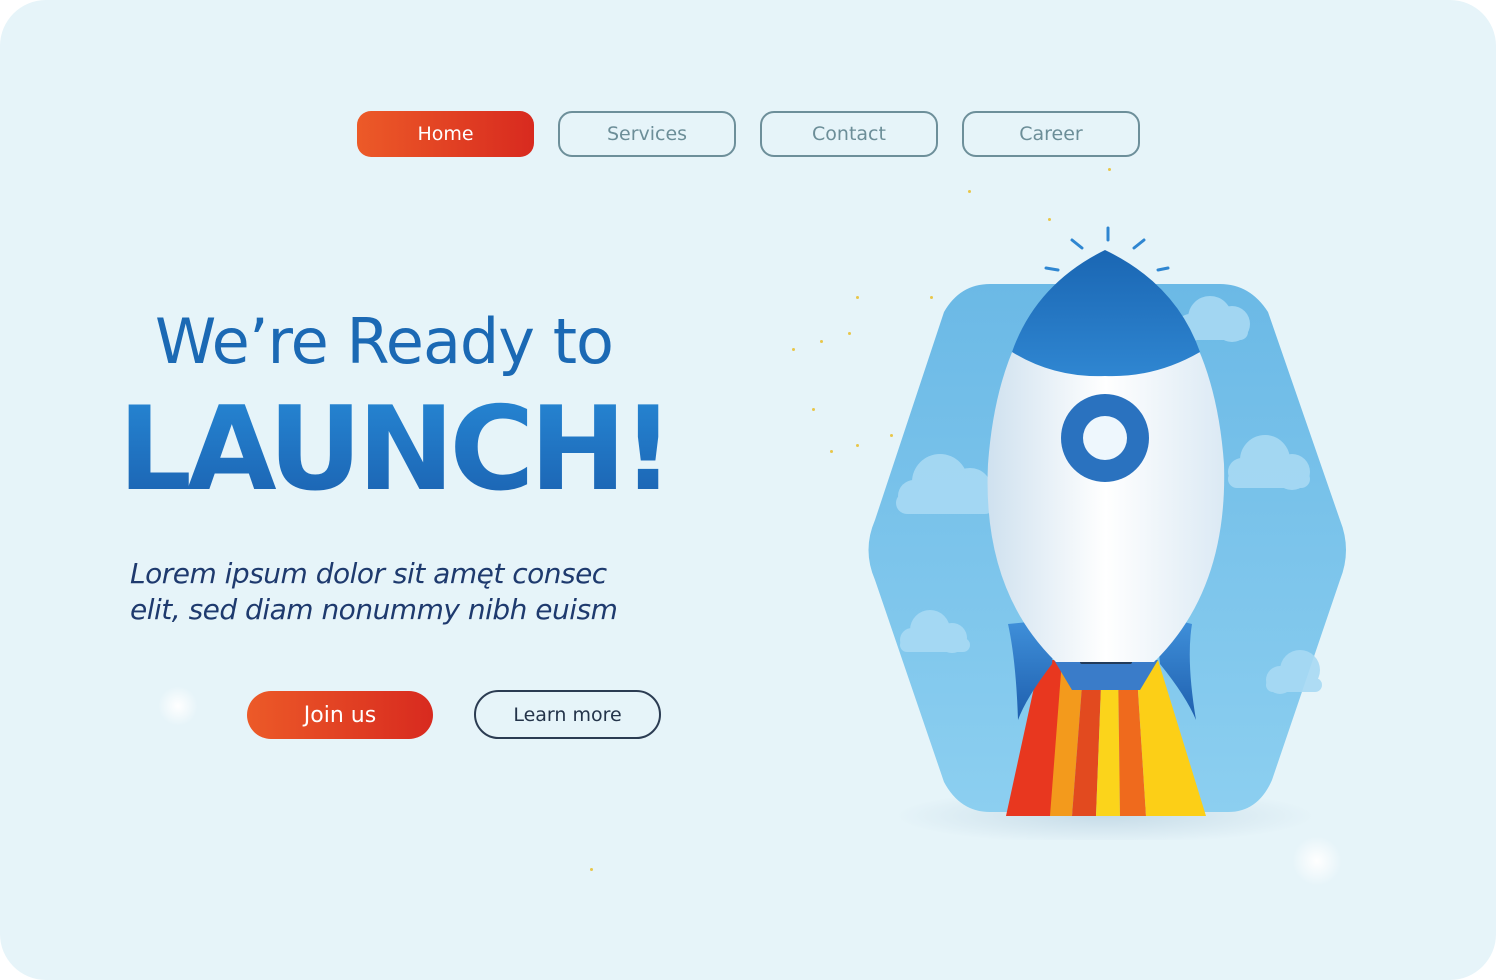  I want to click on rocket-nose, so click(1106, 313).